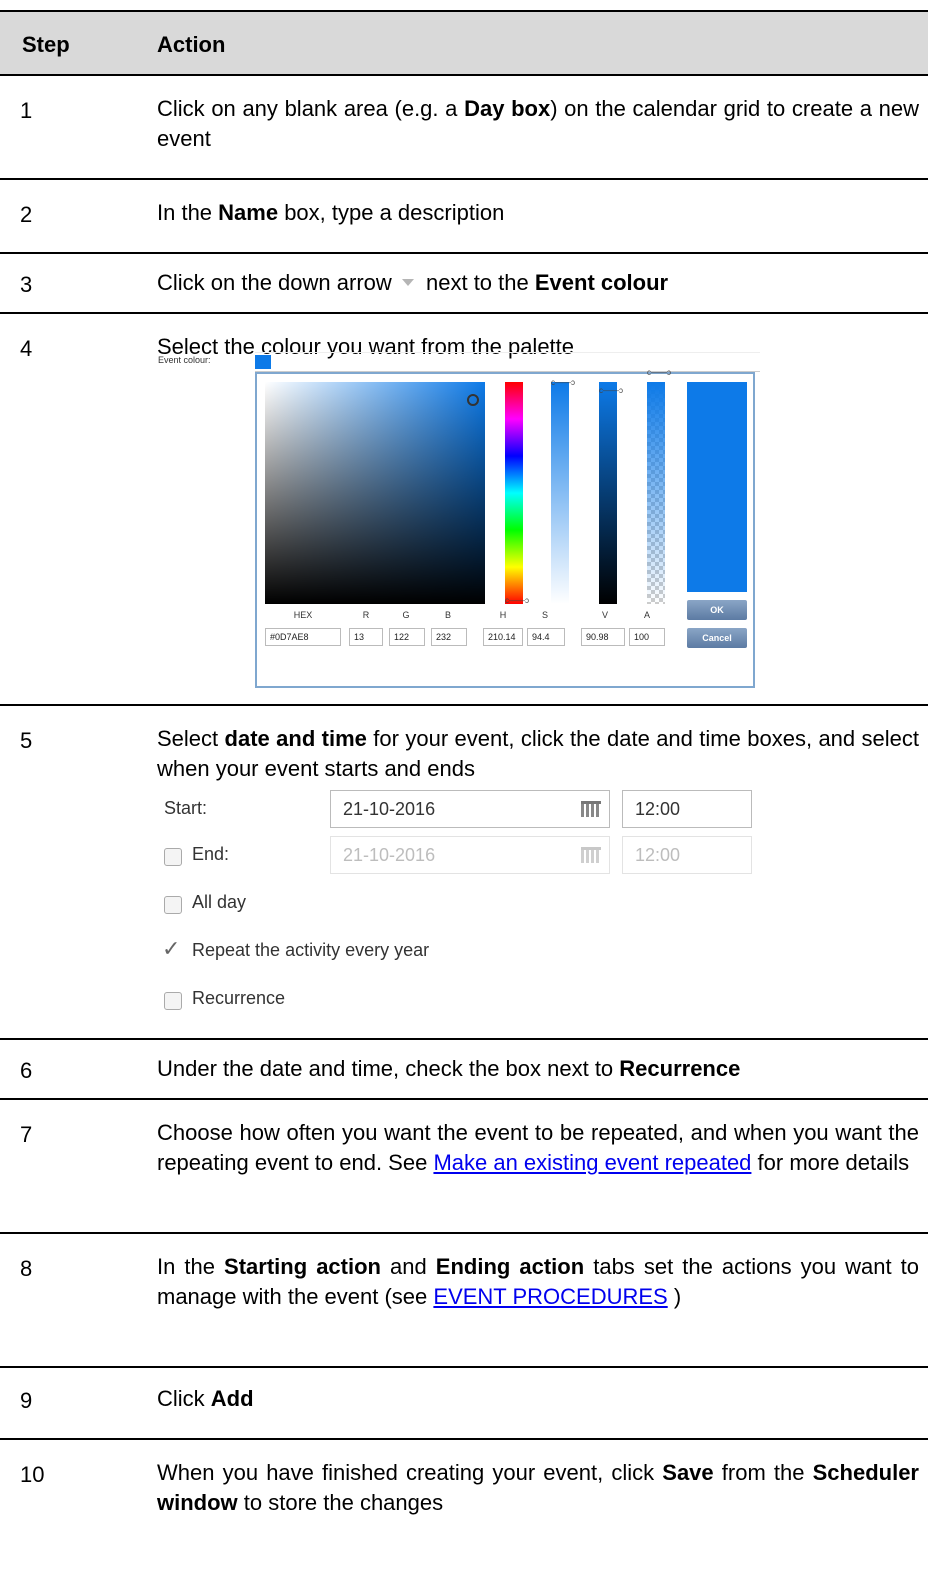  Describe the element at coordinates (687, 855) in the screenshot. I see `end-time-field: 12:00` at that location.